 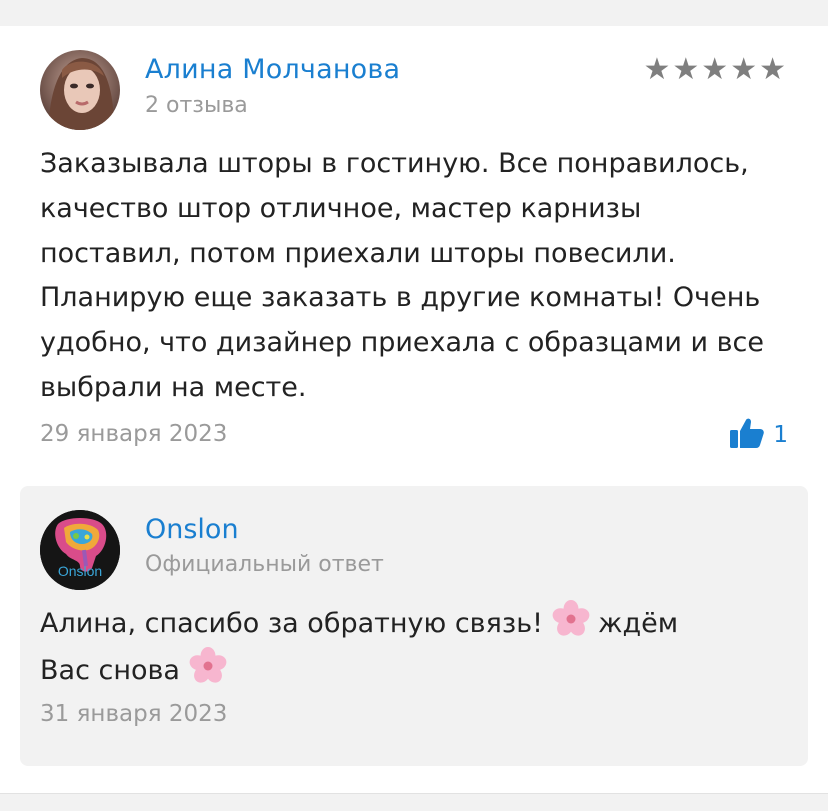 What do you see at coordinates (291, 623) in the screenshot?
I see `reply-text-part1: Алина, спасибо за обратную связь!` at bounding box center [291, 623].